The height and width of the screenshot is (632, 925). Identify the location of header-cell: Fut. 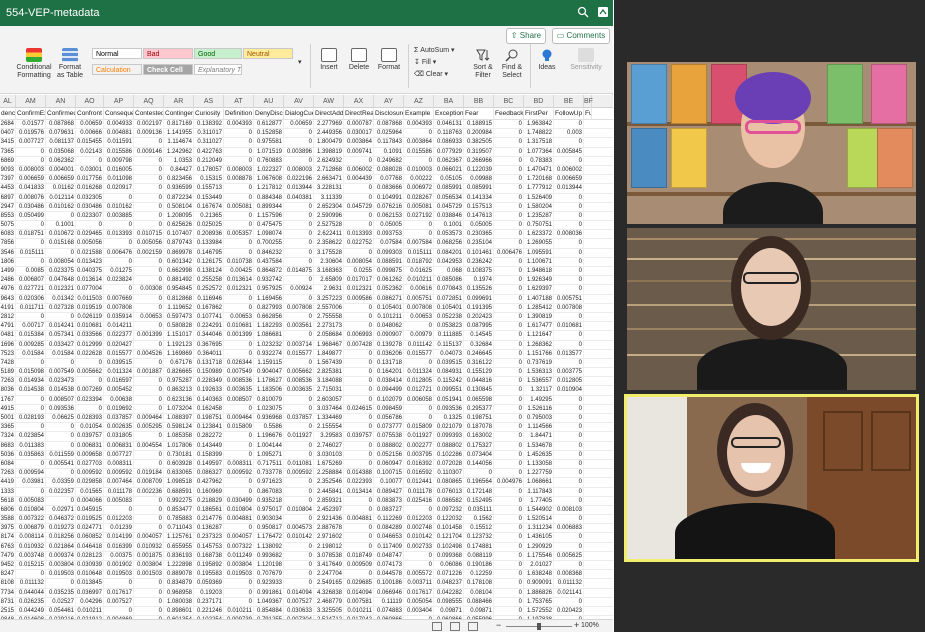
(588, 114).